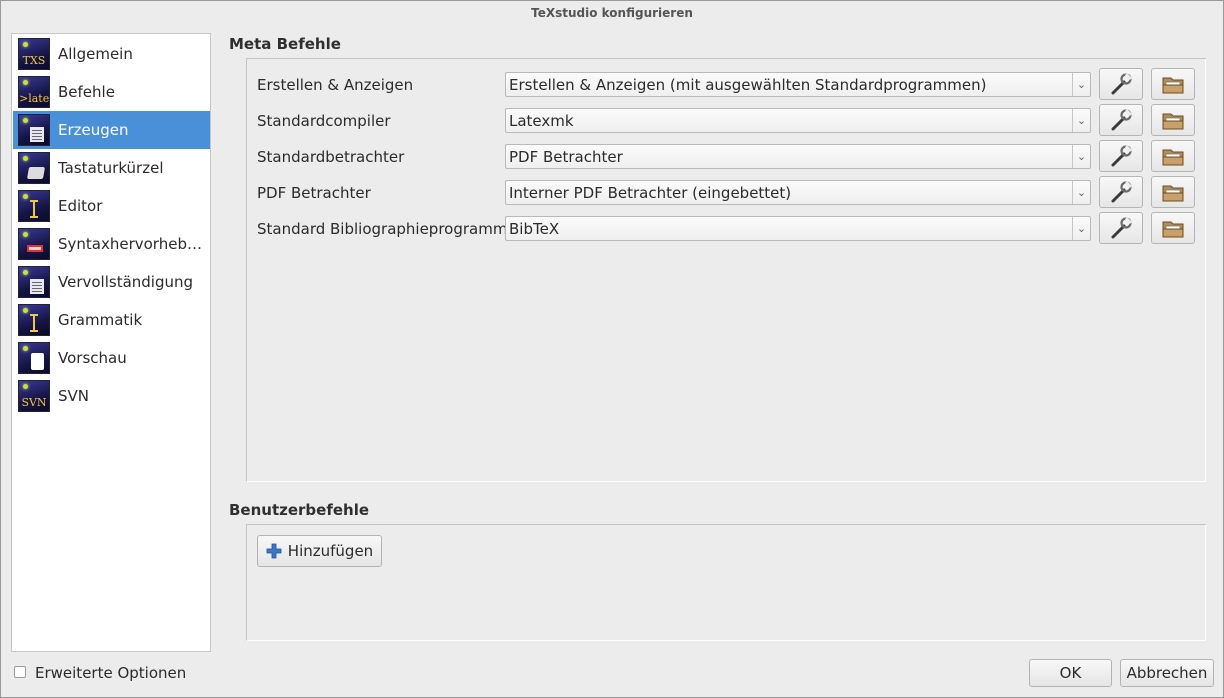 The height and width of the screenshot is (698, 1224). What do you see at coordinates (274, 551) in the screenshot?
I see `plus-icon` at bounding box center [274, 551].